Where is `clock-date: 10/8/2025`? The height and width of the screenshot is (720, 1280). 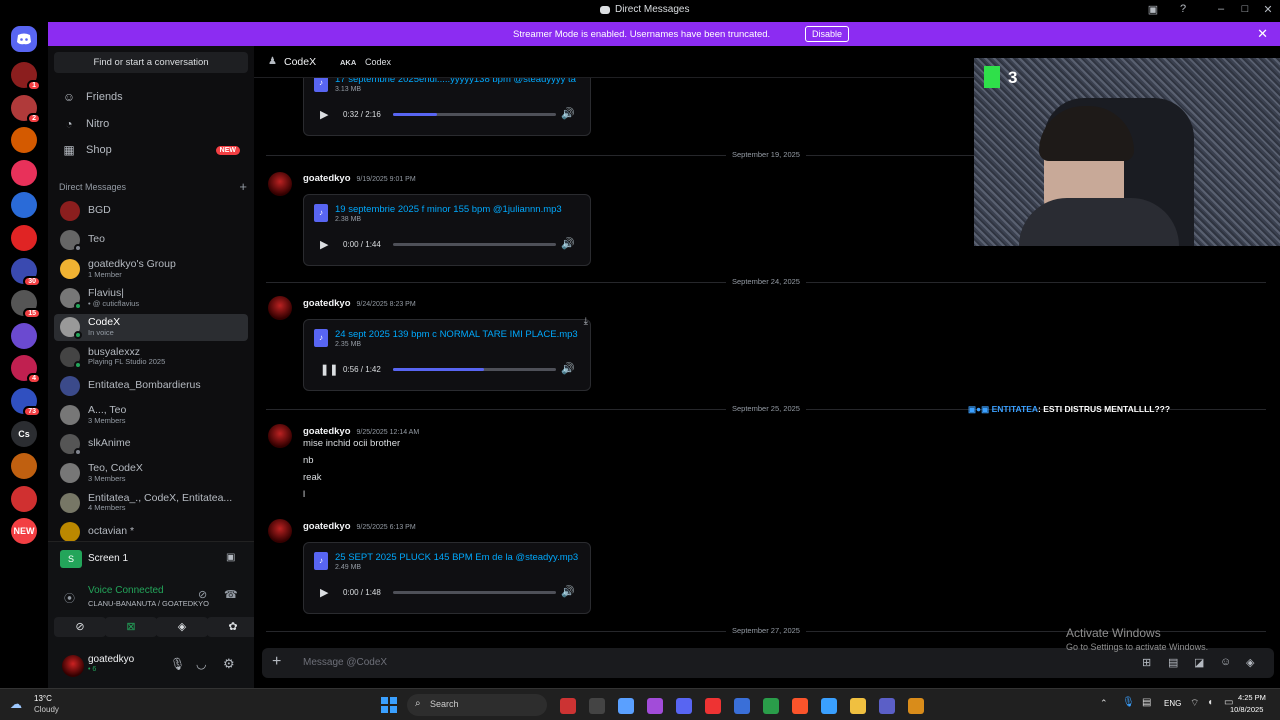 clock-date: 10/8/2025 is located at coordinates (1246, 709).